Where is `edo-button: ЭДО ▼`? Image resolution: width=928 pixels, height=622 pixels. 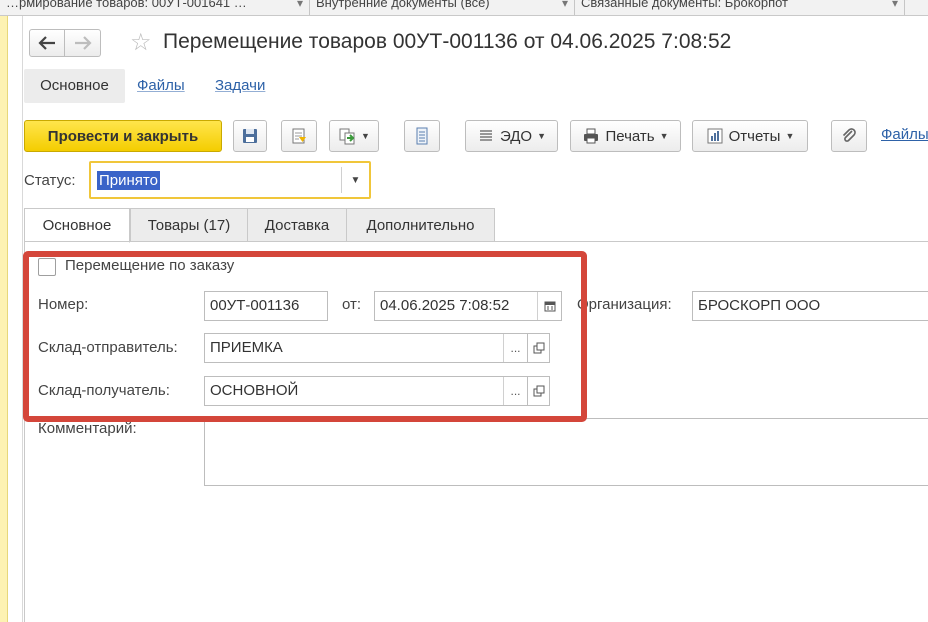 edo-button: ЭДО ▼ is located at coordinates (511, 136).